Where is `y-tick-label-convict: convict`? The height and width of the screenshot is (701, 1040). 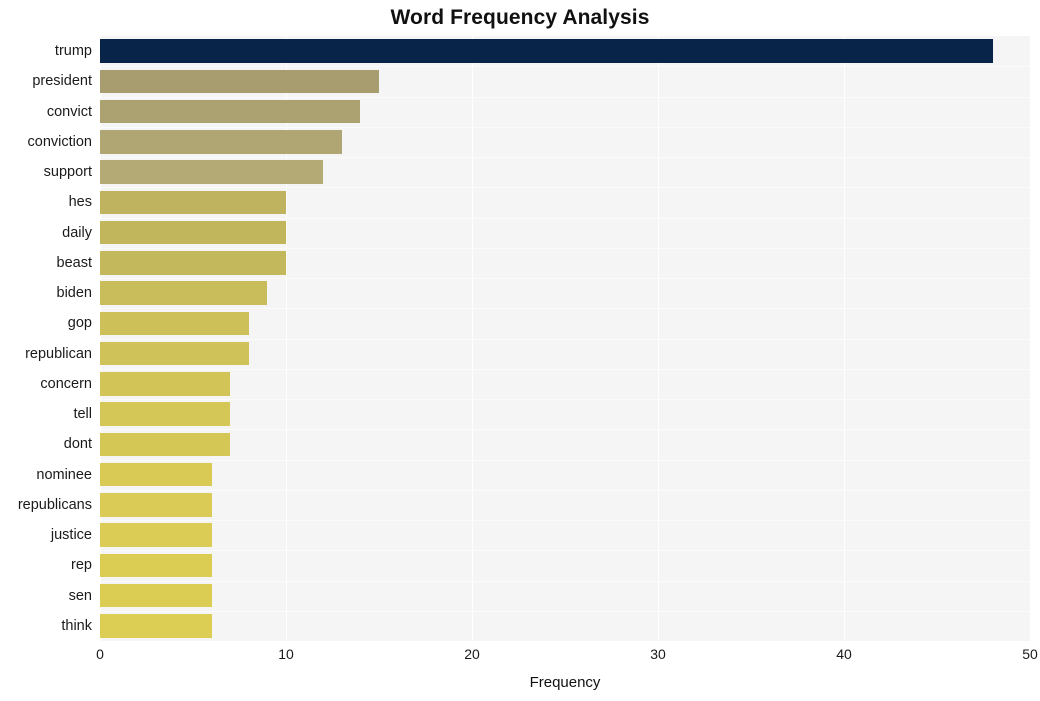 y-tick-label-convict: convict is located at coordinates (69, 111).